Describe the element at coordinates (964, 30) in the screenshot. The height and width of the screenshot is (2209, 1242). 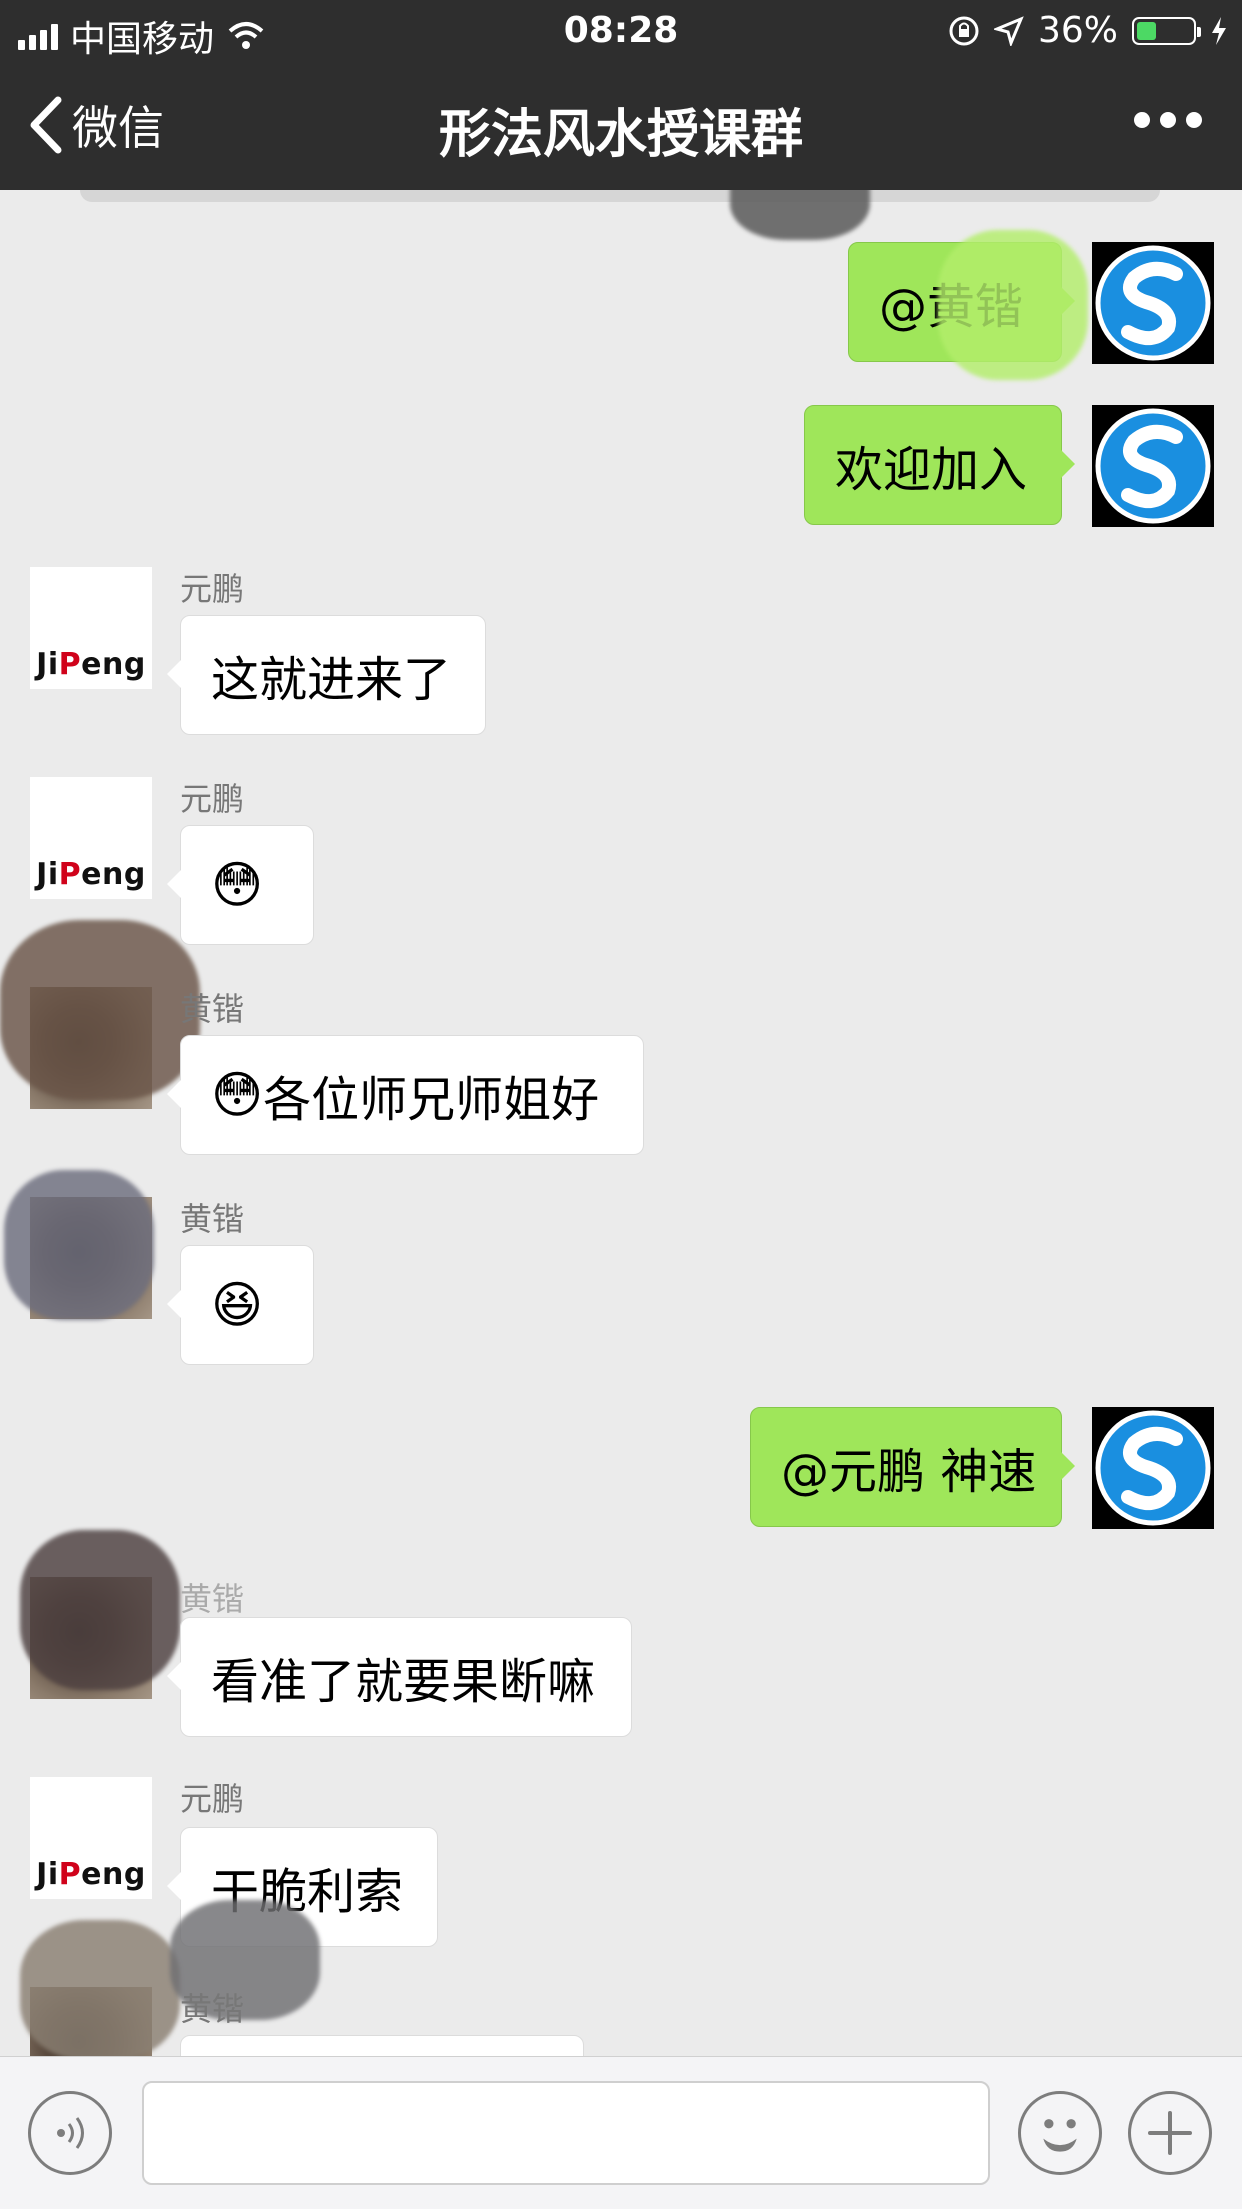
I see `orientation-lock-icon` at that location.